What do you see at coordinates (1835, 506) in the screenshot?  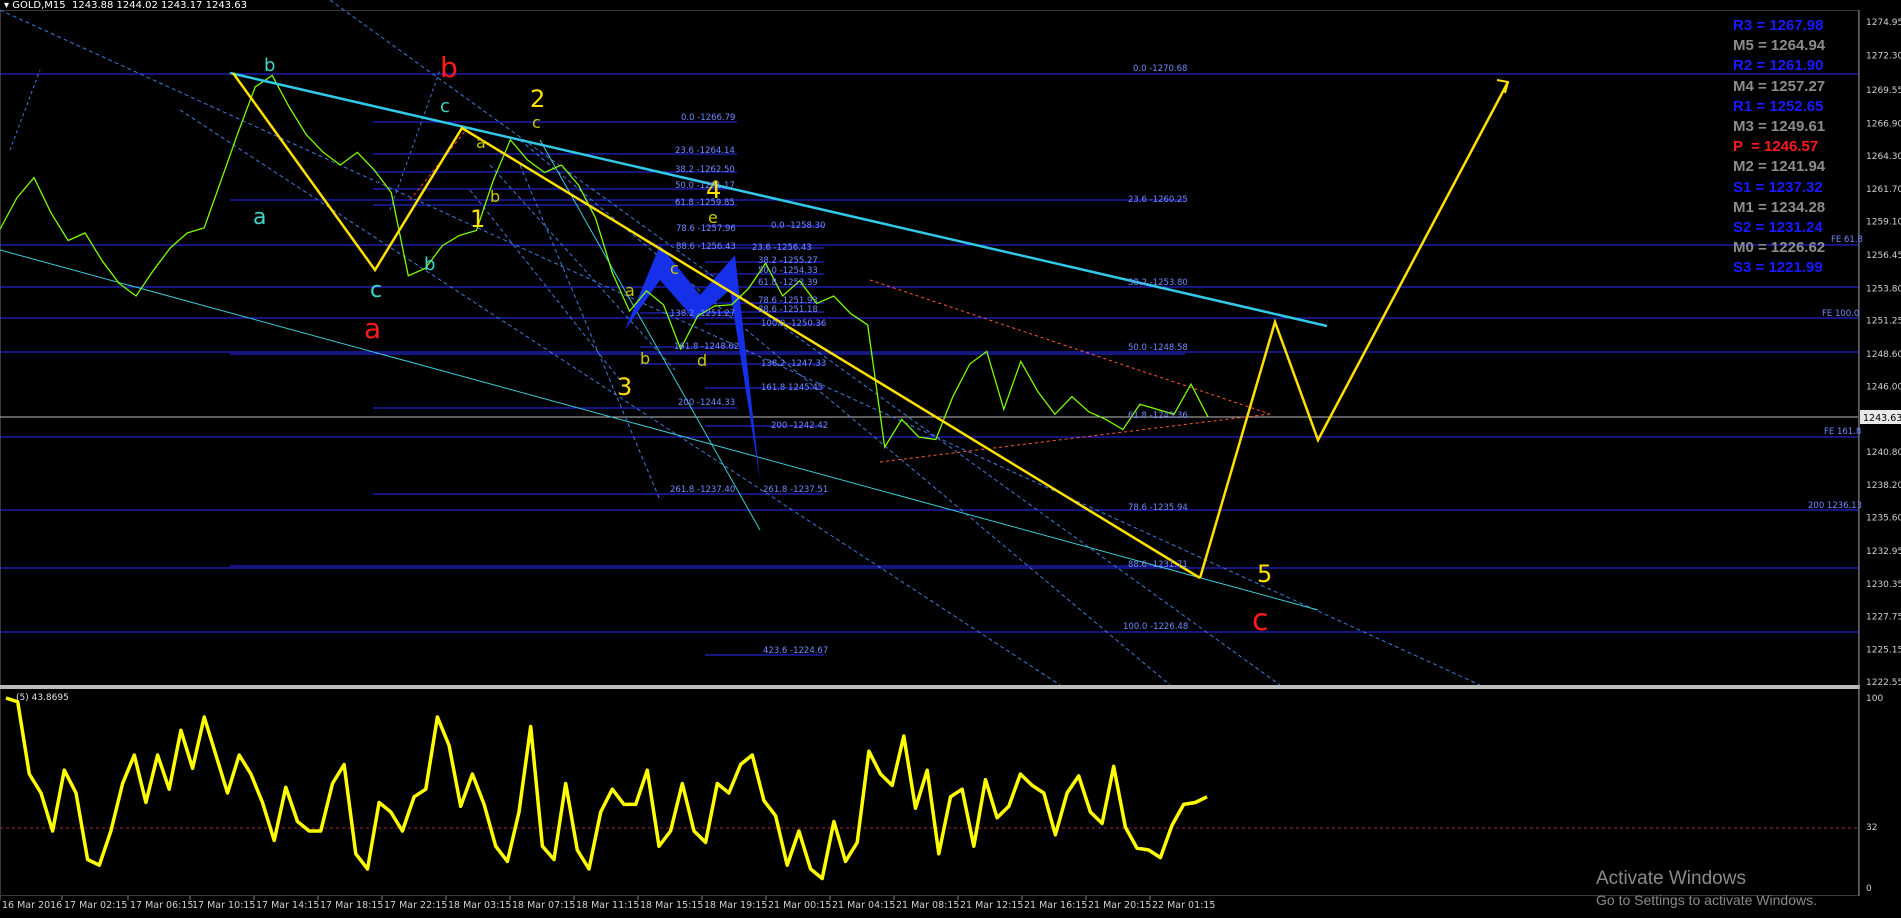 I see `fib-label: 200 1236.13` at bounding box center [1835, 506].